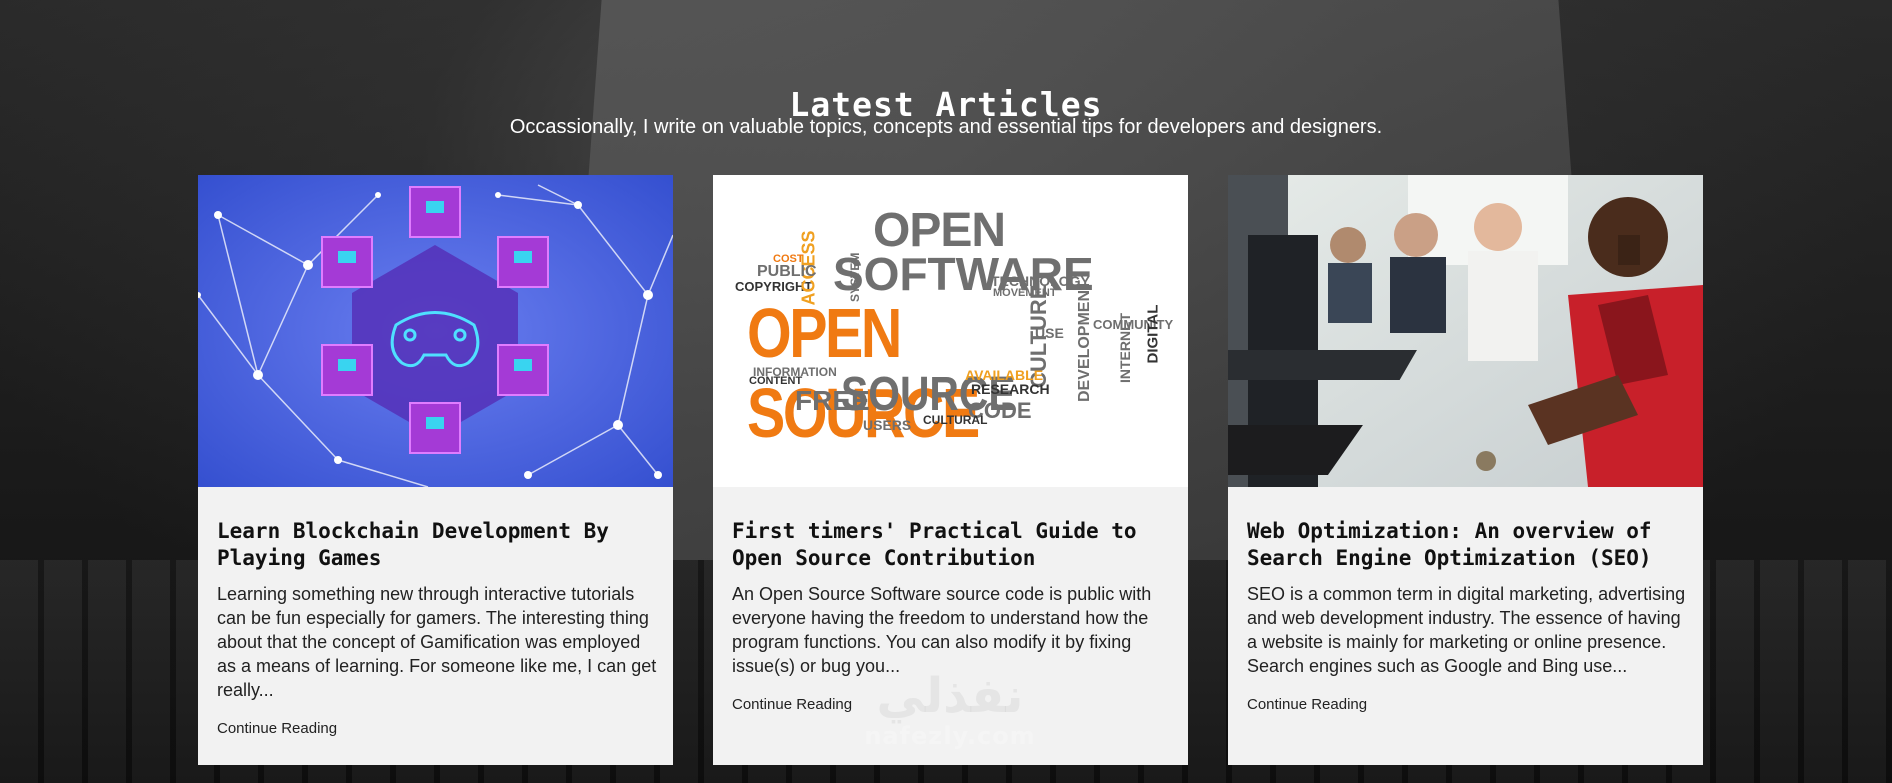 Image resolution: width=1892 pixels, height=783 pixels. What do you see at coordinates (788, 259) in the screenshot?
I see `cloud-word: COST` at bounding box center [788, 259].